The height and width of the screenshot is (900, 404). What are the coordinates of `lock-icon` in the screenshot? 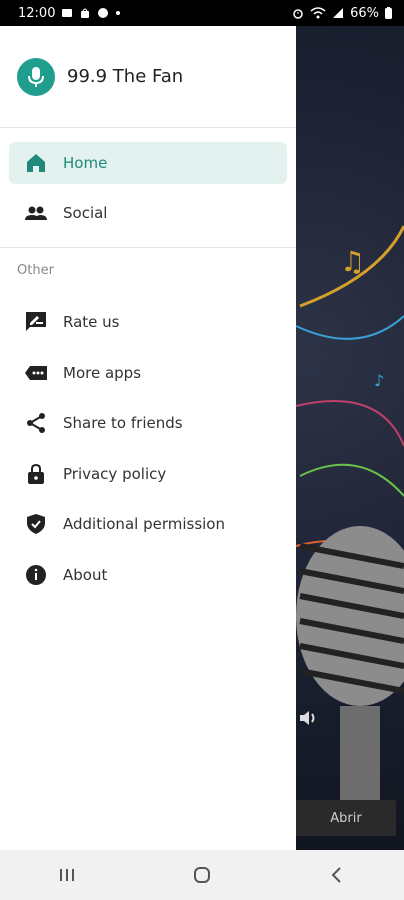 It's located at (36, 474).